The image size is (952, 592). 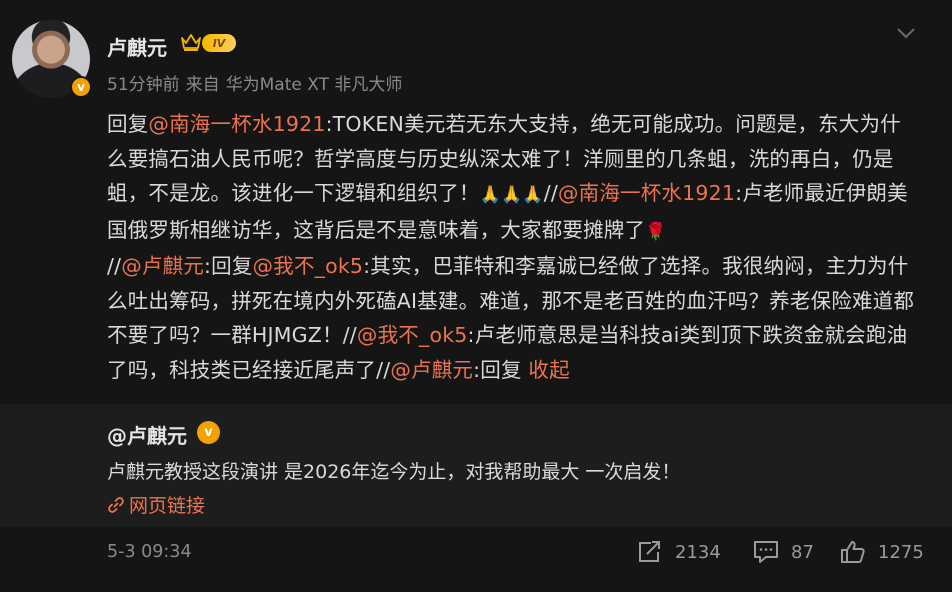 What do you see at coordinates (314, 85) in the screenshot?
I see `source-device: 华为Mate XT 非凡大师` at bounding box center [314, 85].